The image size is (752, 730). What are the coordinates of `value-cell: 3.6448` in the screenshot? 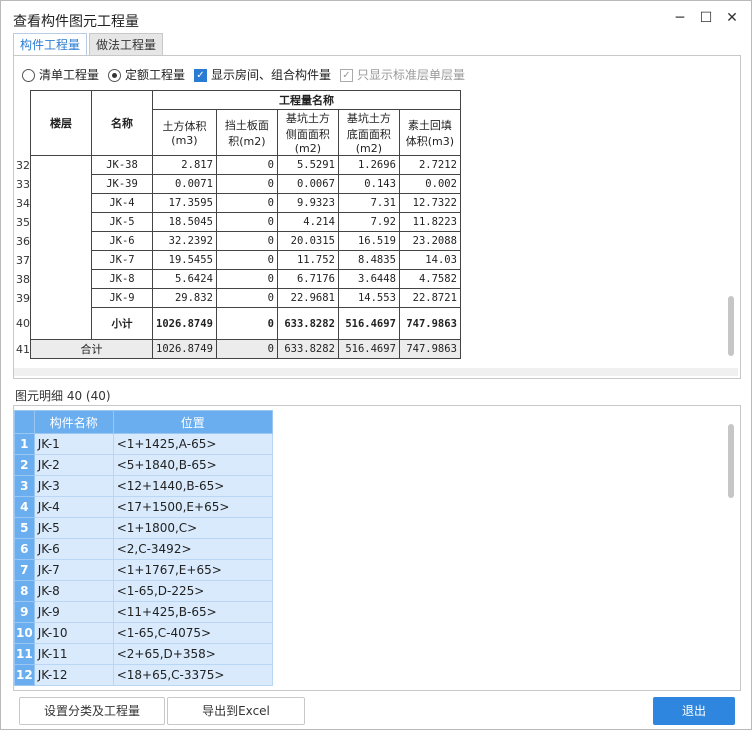 It's located at (368, 279).